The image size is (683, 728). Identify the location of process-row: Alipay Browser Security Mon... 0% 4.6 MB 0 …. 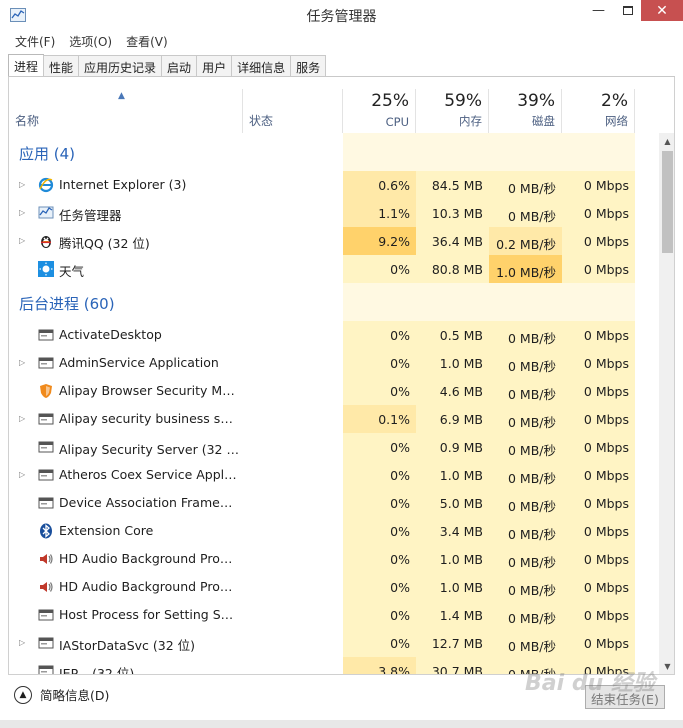
(334, 391).